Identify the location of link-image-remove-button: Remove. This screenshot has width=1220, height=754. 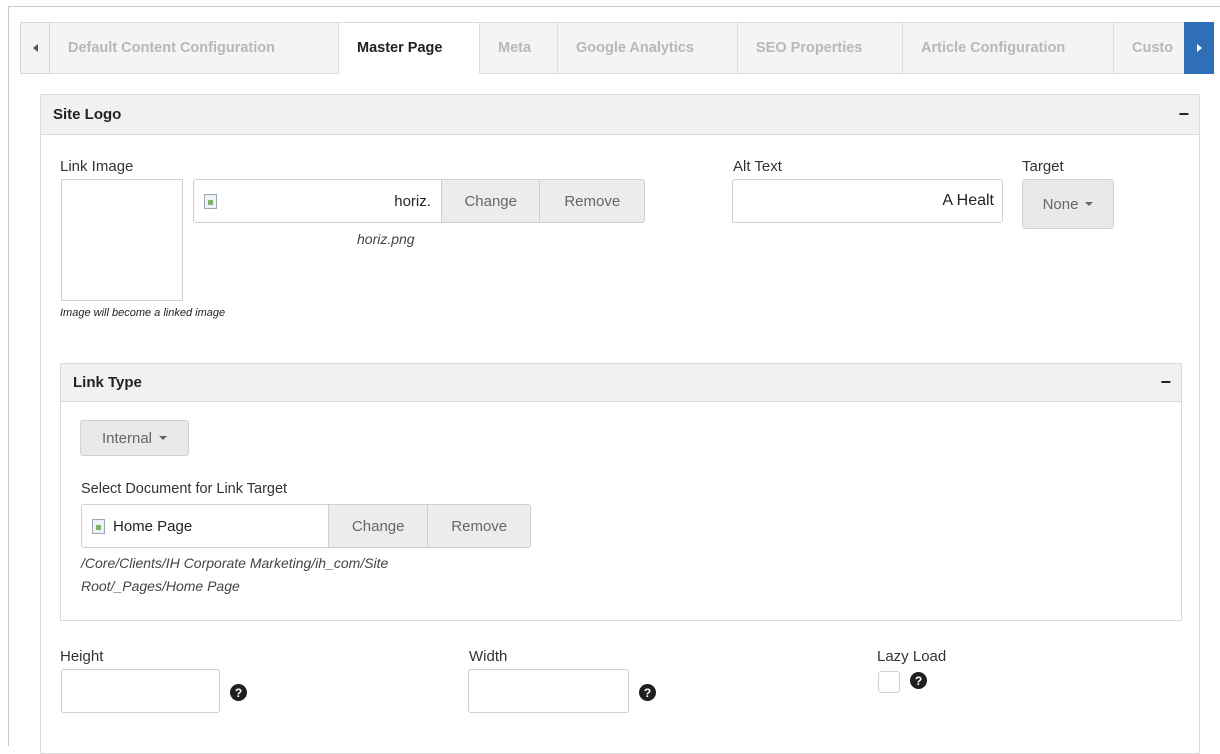
(591, 201).